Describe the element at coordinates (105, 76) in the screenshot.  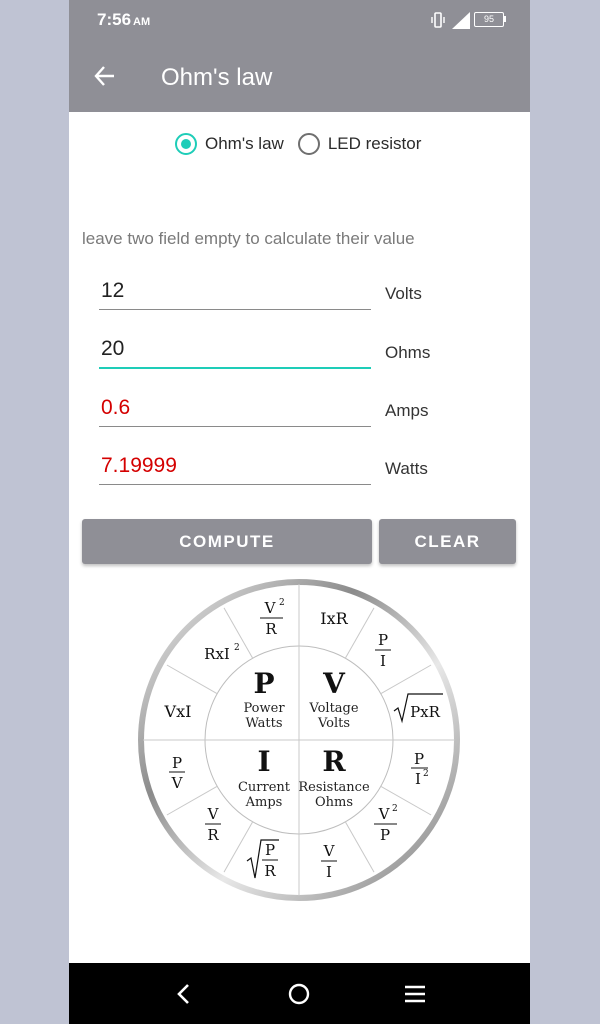
I see `back-arrow-icon` at that location.